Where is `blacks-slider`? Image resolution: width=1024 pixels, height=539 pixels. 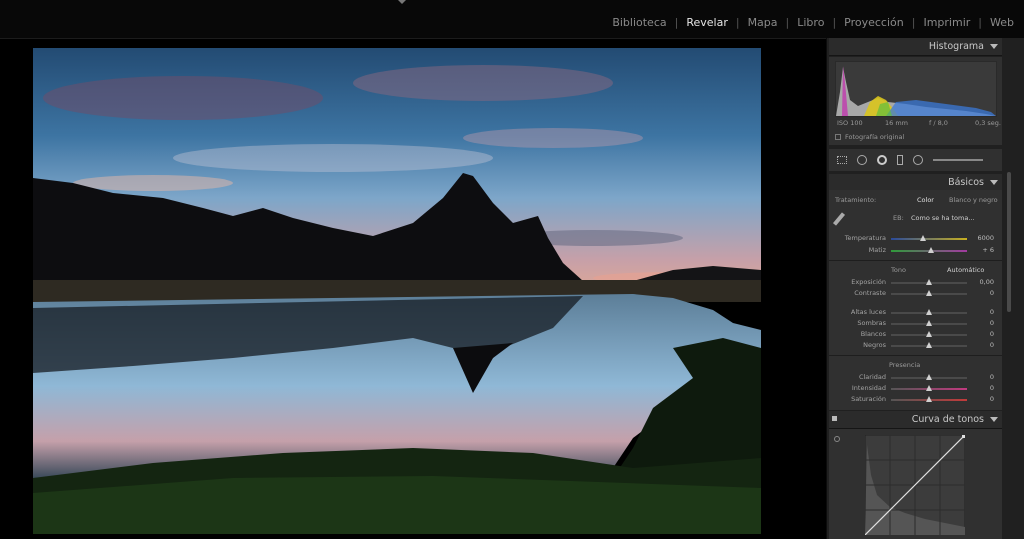 blacks-slider is located at coordinates (929, 345).